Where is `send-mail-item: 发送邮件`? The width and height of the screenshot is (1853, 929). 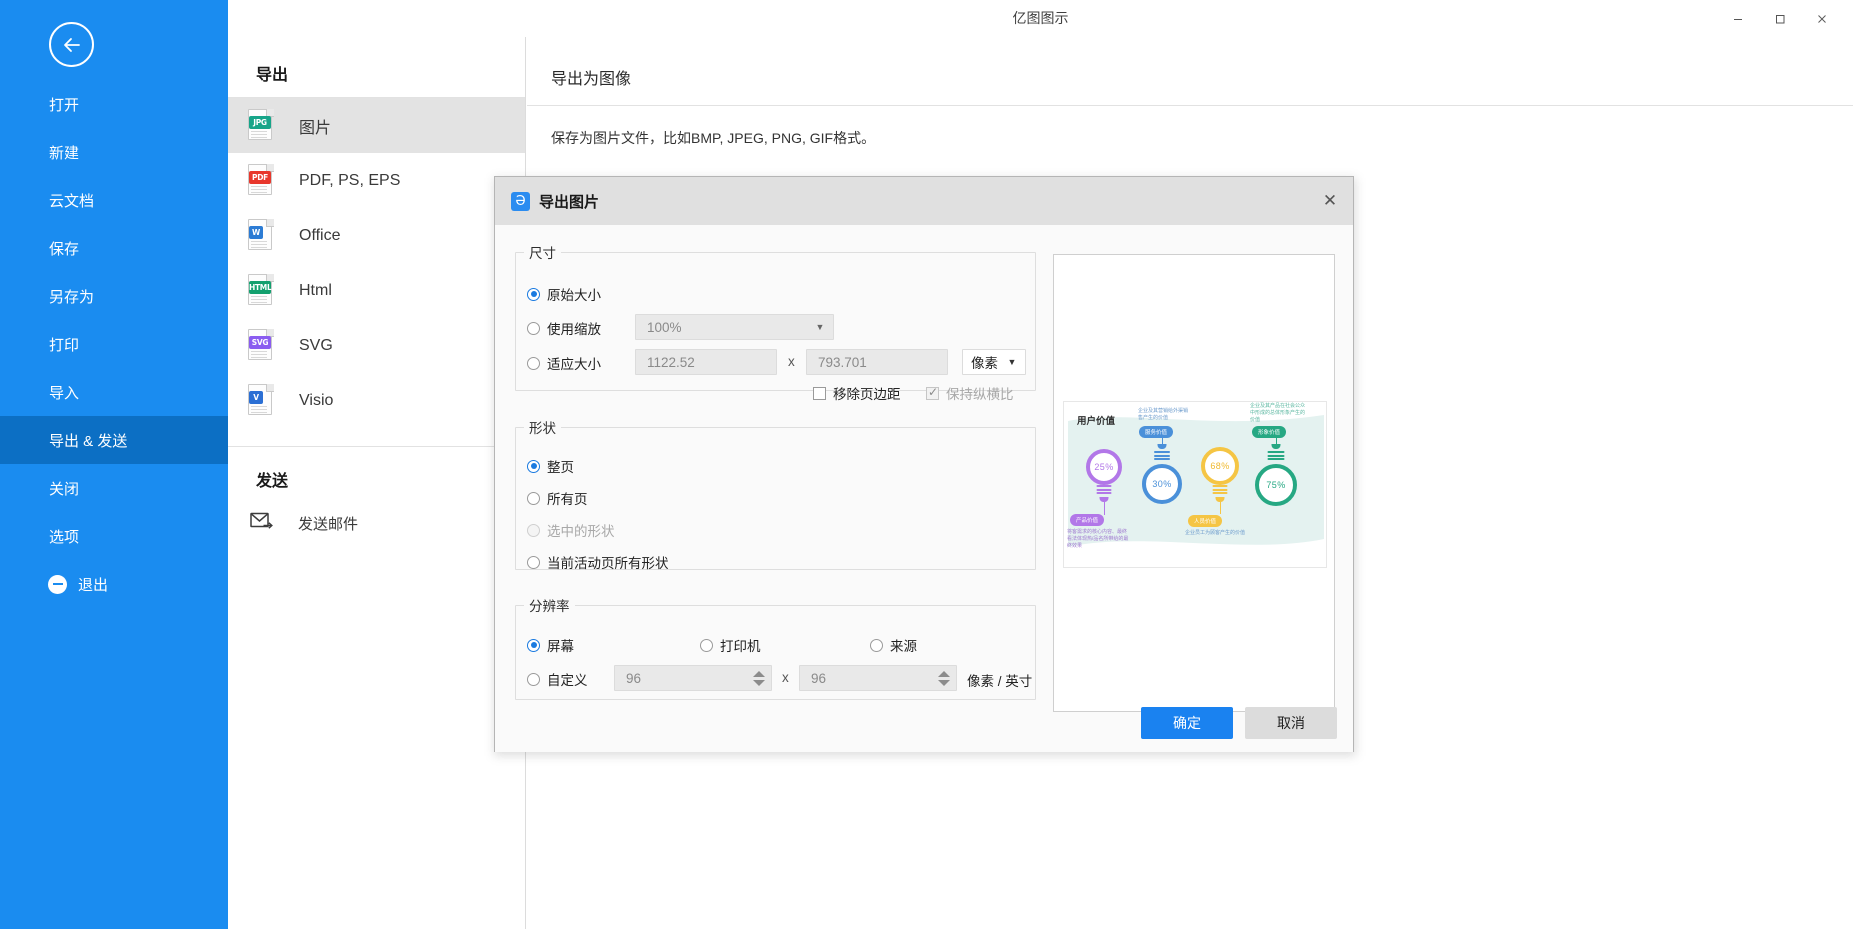 send-mail-item: 发送邮件 is located at coordinates (376, 523).